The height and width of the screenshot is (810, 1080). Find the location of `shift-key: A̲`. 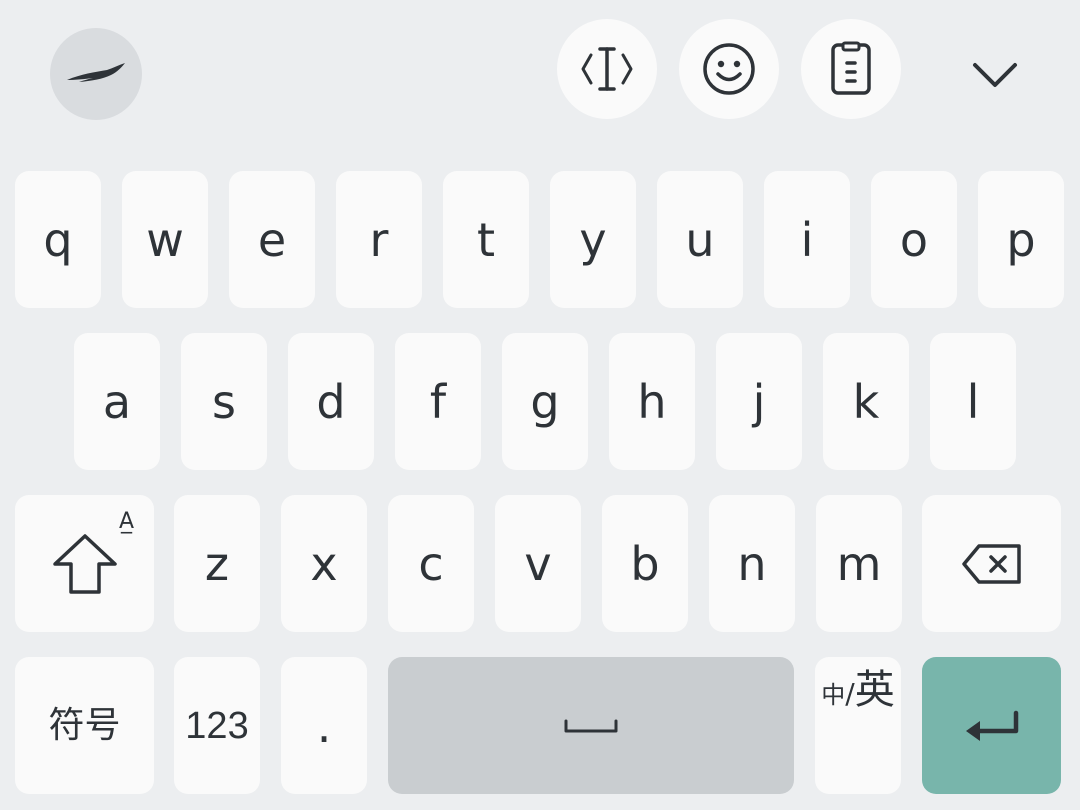

shift-key: A̲ is located at coordinates (84, 563).